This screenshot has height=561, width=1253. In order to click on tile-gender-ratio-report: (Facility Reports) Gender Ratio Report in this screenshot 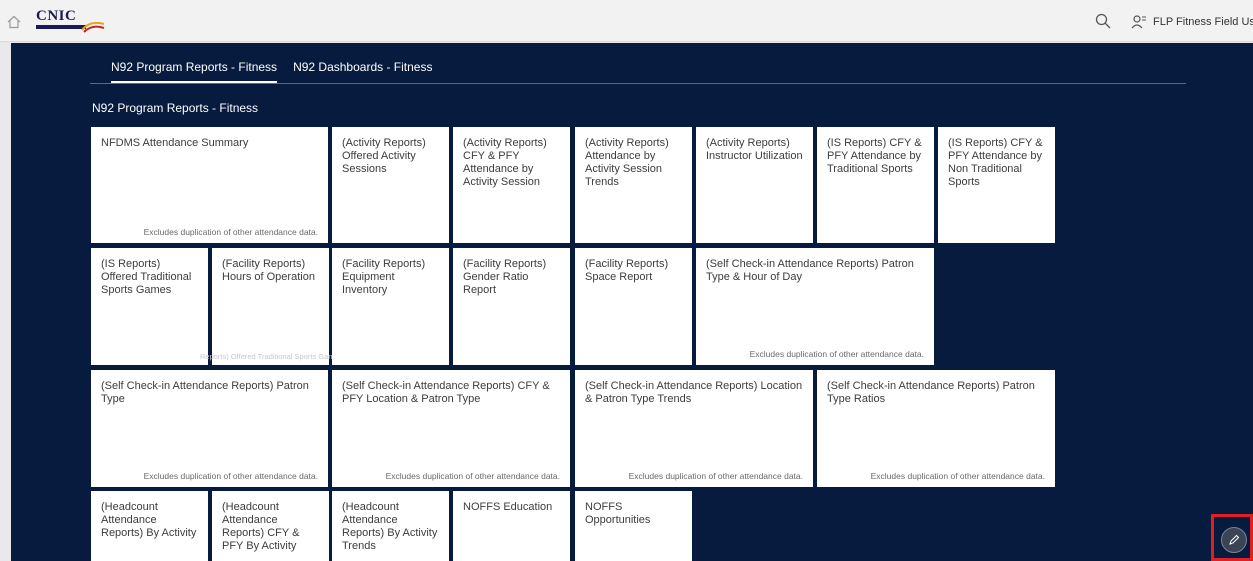, I will do `click(511, 306)`.